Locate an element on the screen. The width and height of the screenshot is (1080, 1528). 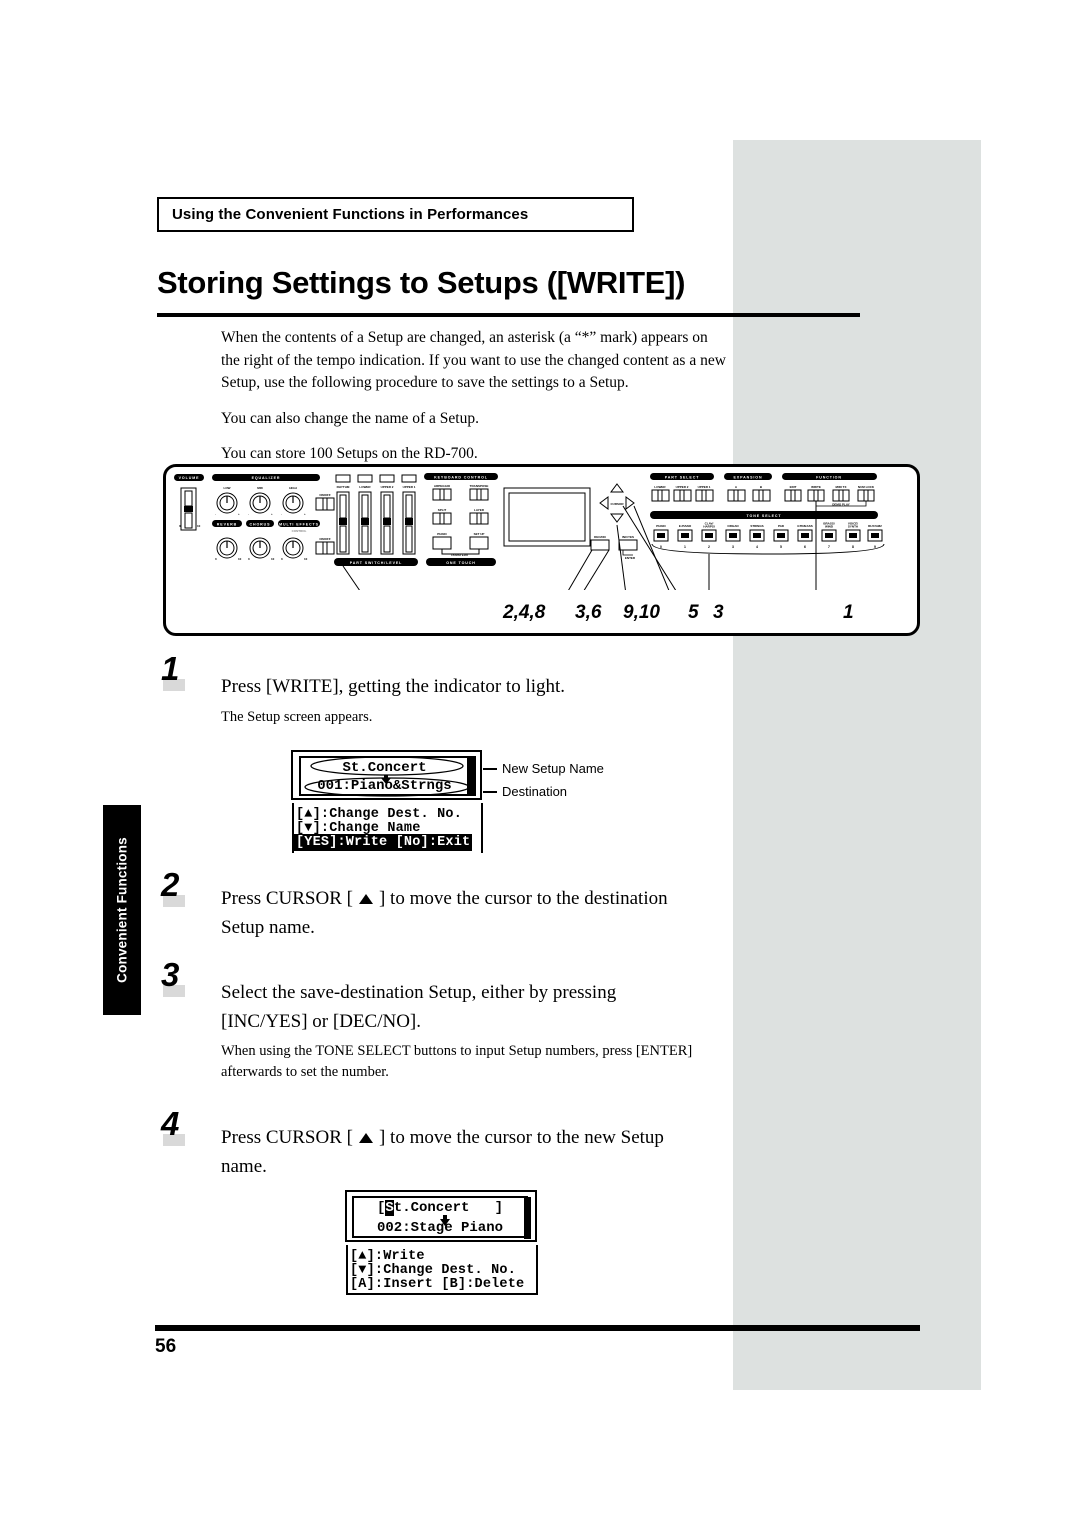
step-4-text-before: Press CURSOR [ is located at coordinates (287, 1137).